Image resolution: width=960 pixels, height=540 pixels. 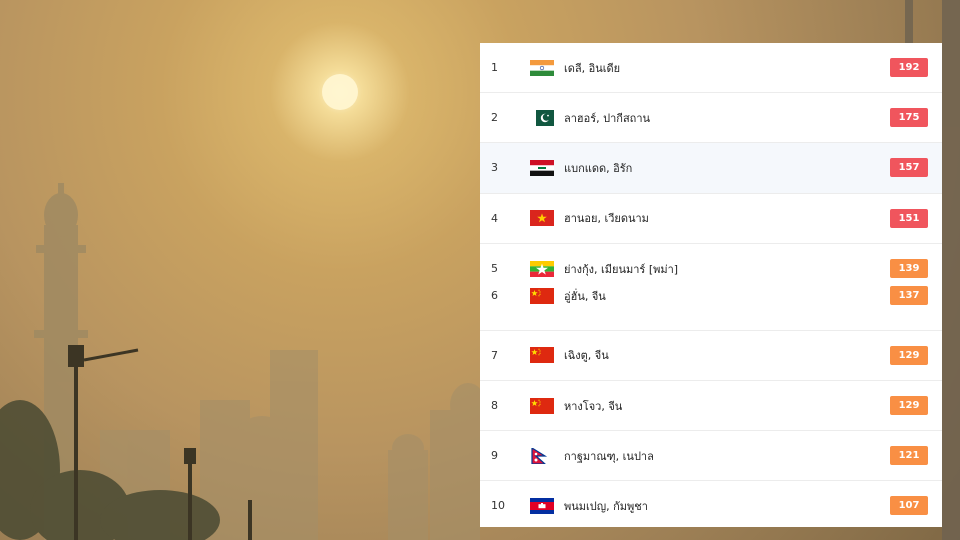 What do you see at coordinates (606, 219) in the screenshot?
I see `city-name: ฮานอย, เวียดนาม` at bounding box center [606, 219].